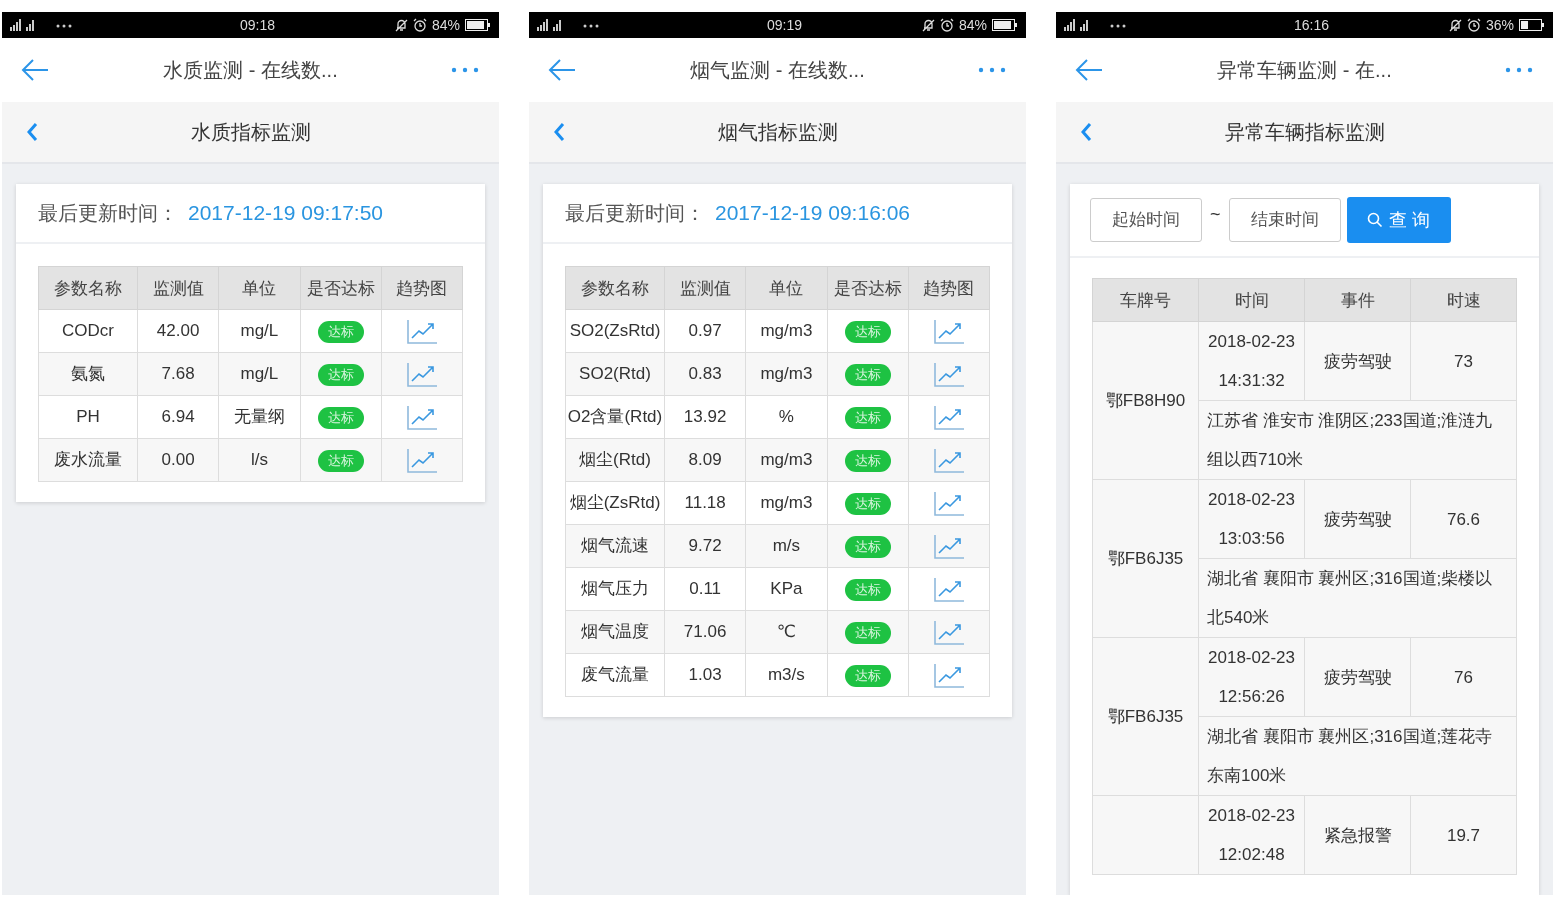 This screenshot has width=1558, height=907. What do you see at coordinates (786, 417) in the screenshot?
I see `table-cell: %` at bounding box center [786, 417].